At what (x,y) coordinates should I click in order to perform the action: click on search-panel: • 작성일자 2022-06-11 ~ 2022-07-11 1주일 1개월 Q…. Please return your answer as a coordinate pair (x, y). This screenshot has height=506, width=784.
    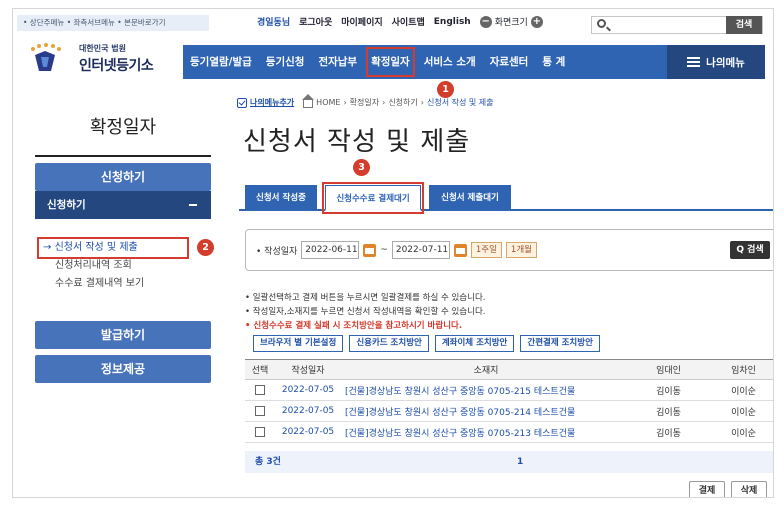
    Looking at the image, I should click on (509, 250).